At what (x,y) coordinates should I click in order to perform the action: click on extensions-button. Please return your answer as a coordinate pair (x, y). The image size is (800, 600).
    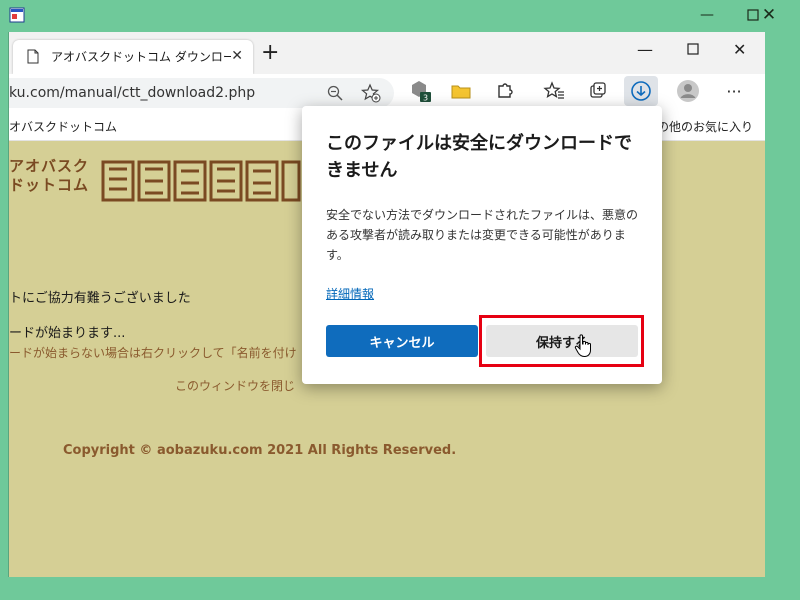
    Looking at the image, I should click on (505, 91).